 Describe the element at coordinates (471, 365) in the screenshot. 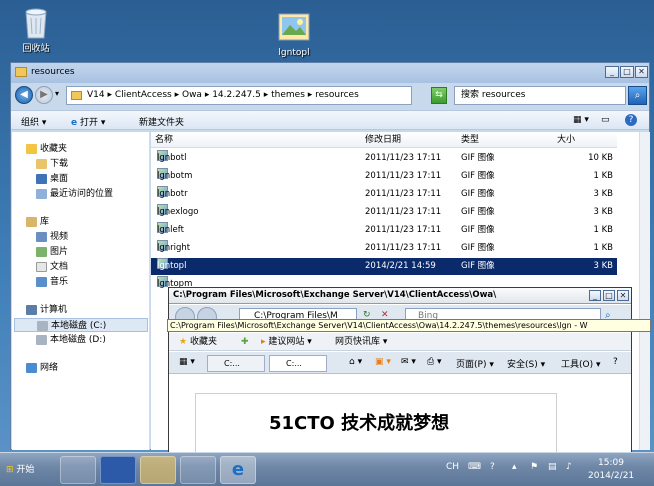

I see `page-menu-label: 页面(P)` at that location.